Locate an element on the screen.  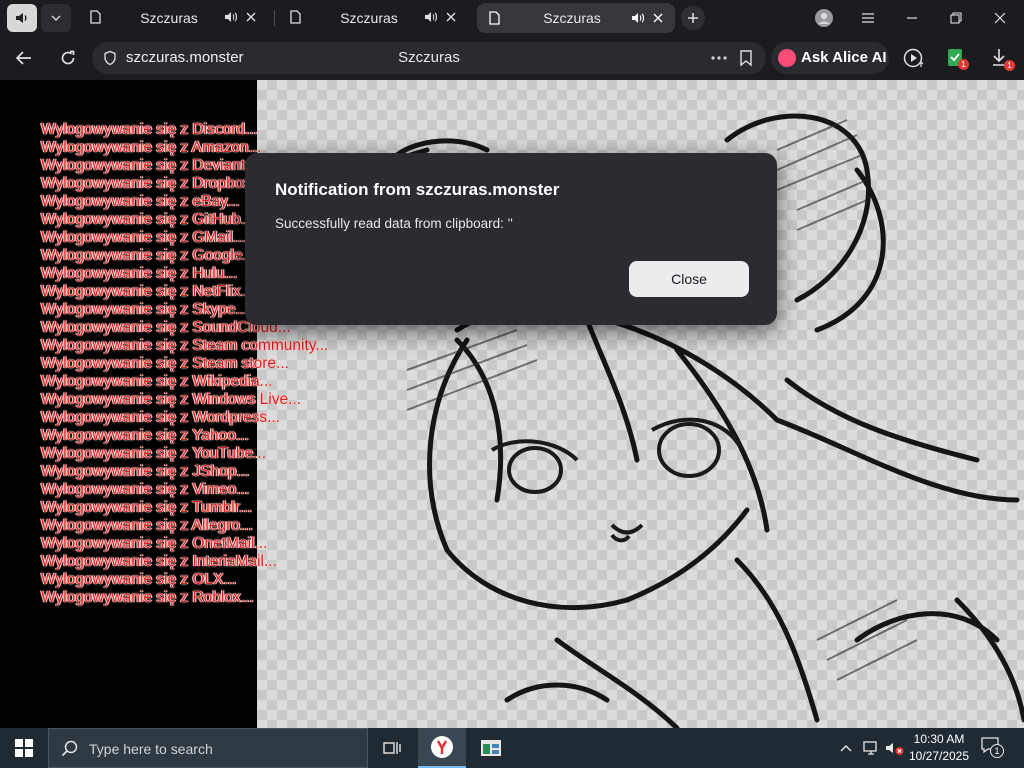
hamburger-icon is located at coordinates (868, 18).